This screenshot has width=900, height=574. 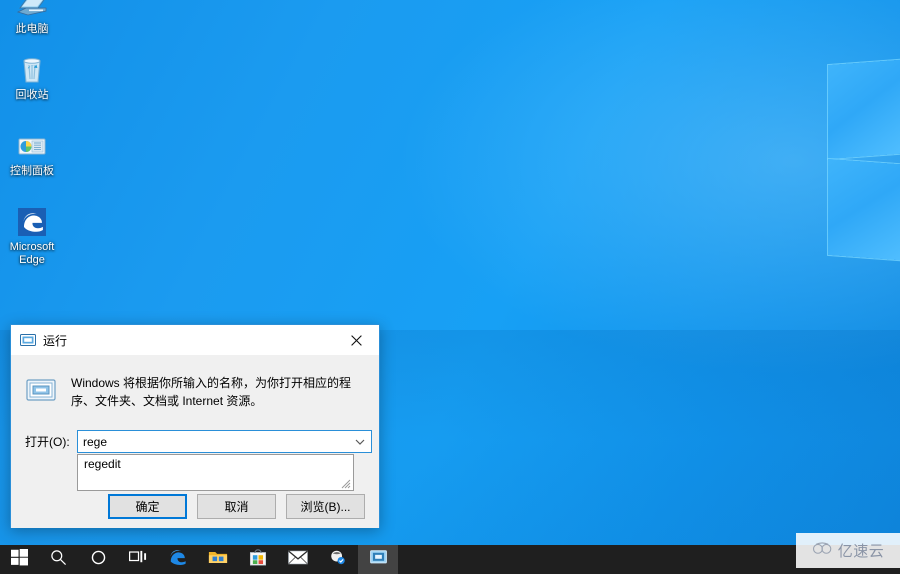 I want to click on taskbar-item-file-explorer, so click(x=218, y=559).